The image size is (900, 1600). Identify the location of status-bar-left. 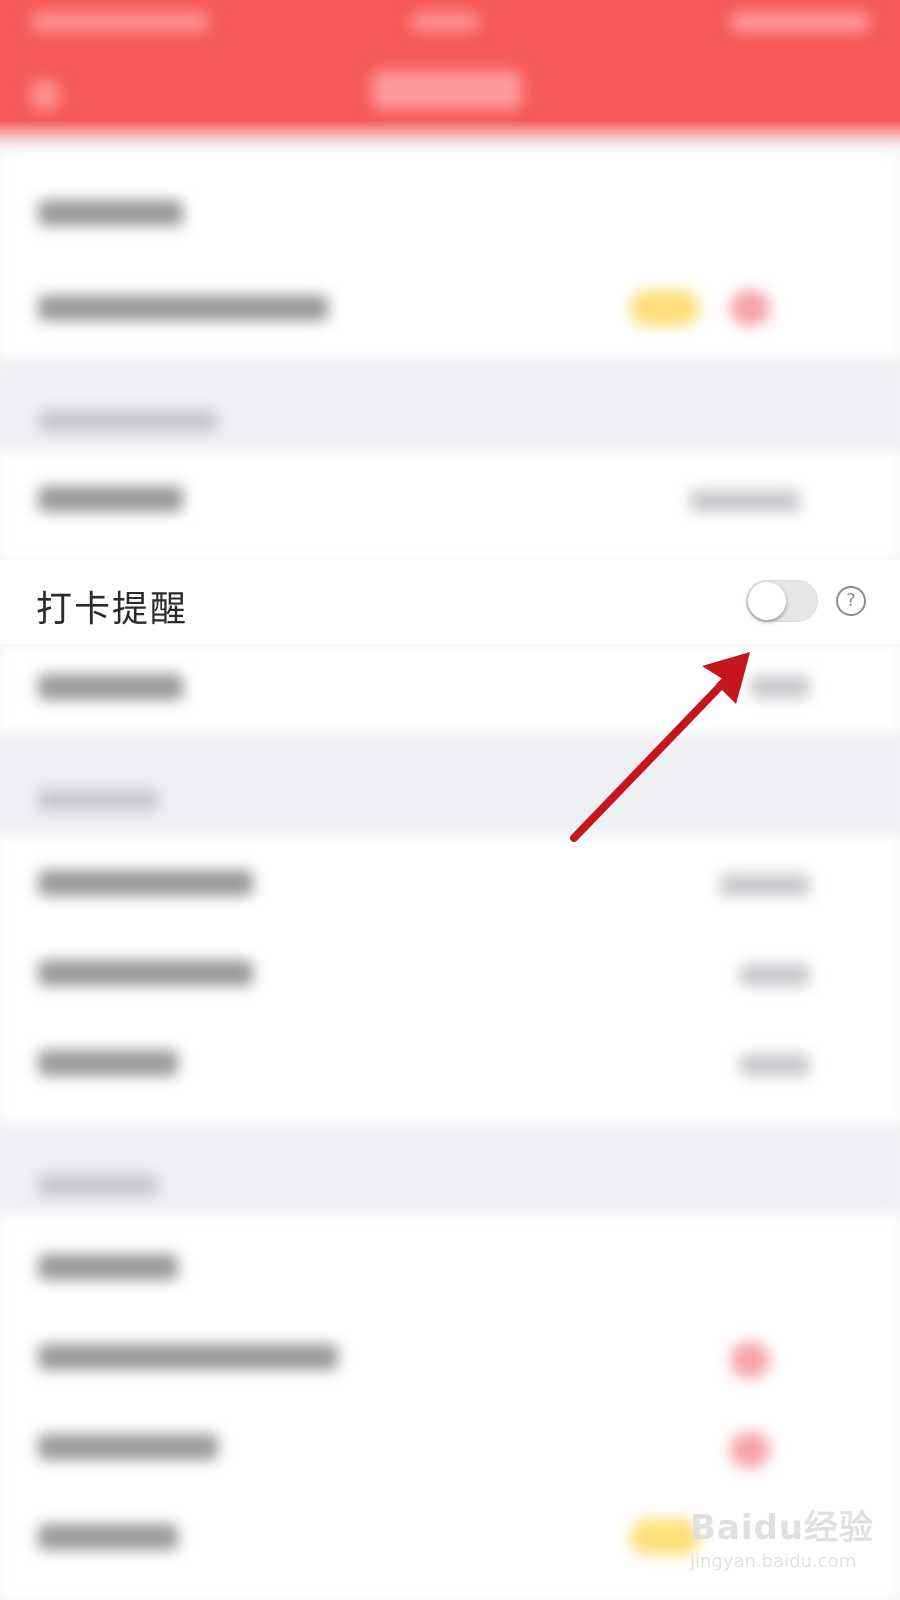
(120, 22).